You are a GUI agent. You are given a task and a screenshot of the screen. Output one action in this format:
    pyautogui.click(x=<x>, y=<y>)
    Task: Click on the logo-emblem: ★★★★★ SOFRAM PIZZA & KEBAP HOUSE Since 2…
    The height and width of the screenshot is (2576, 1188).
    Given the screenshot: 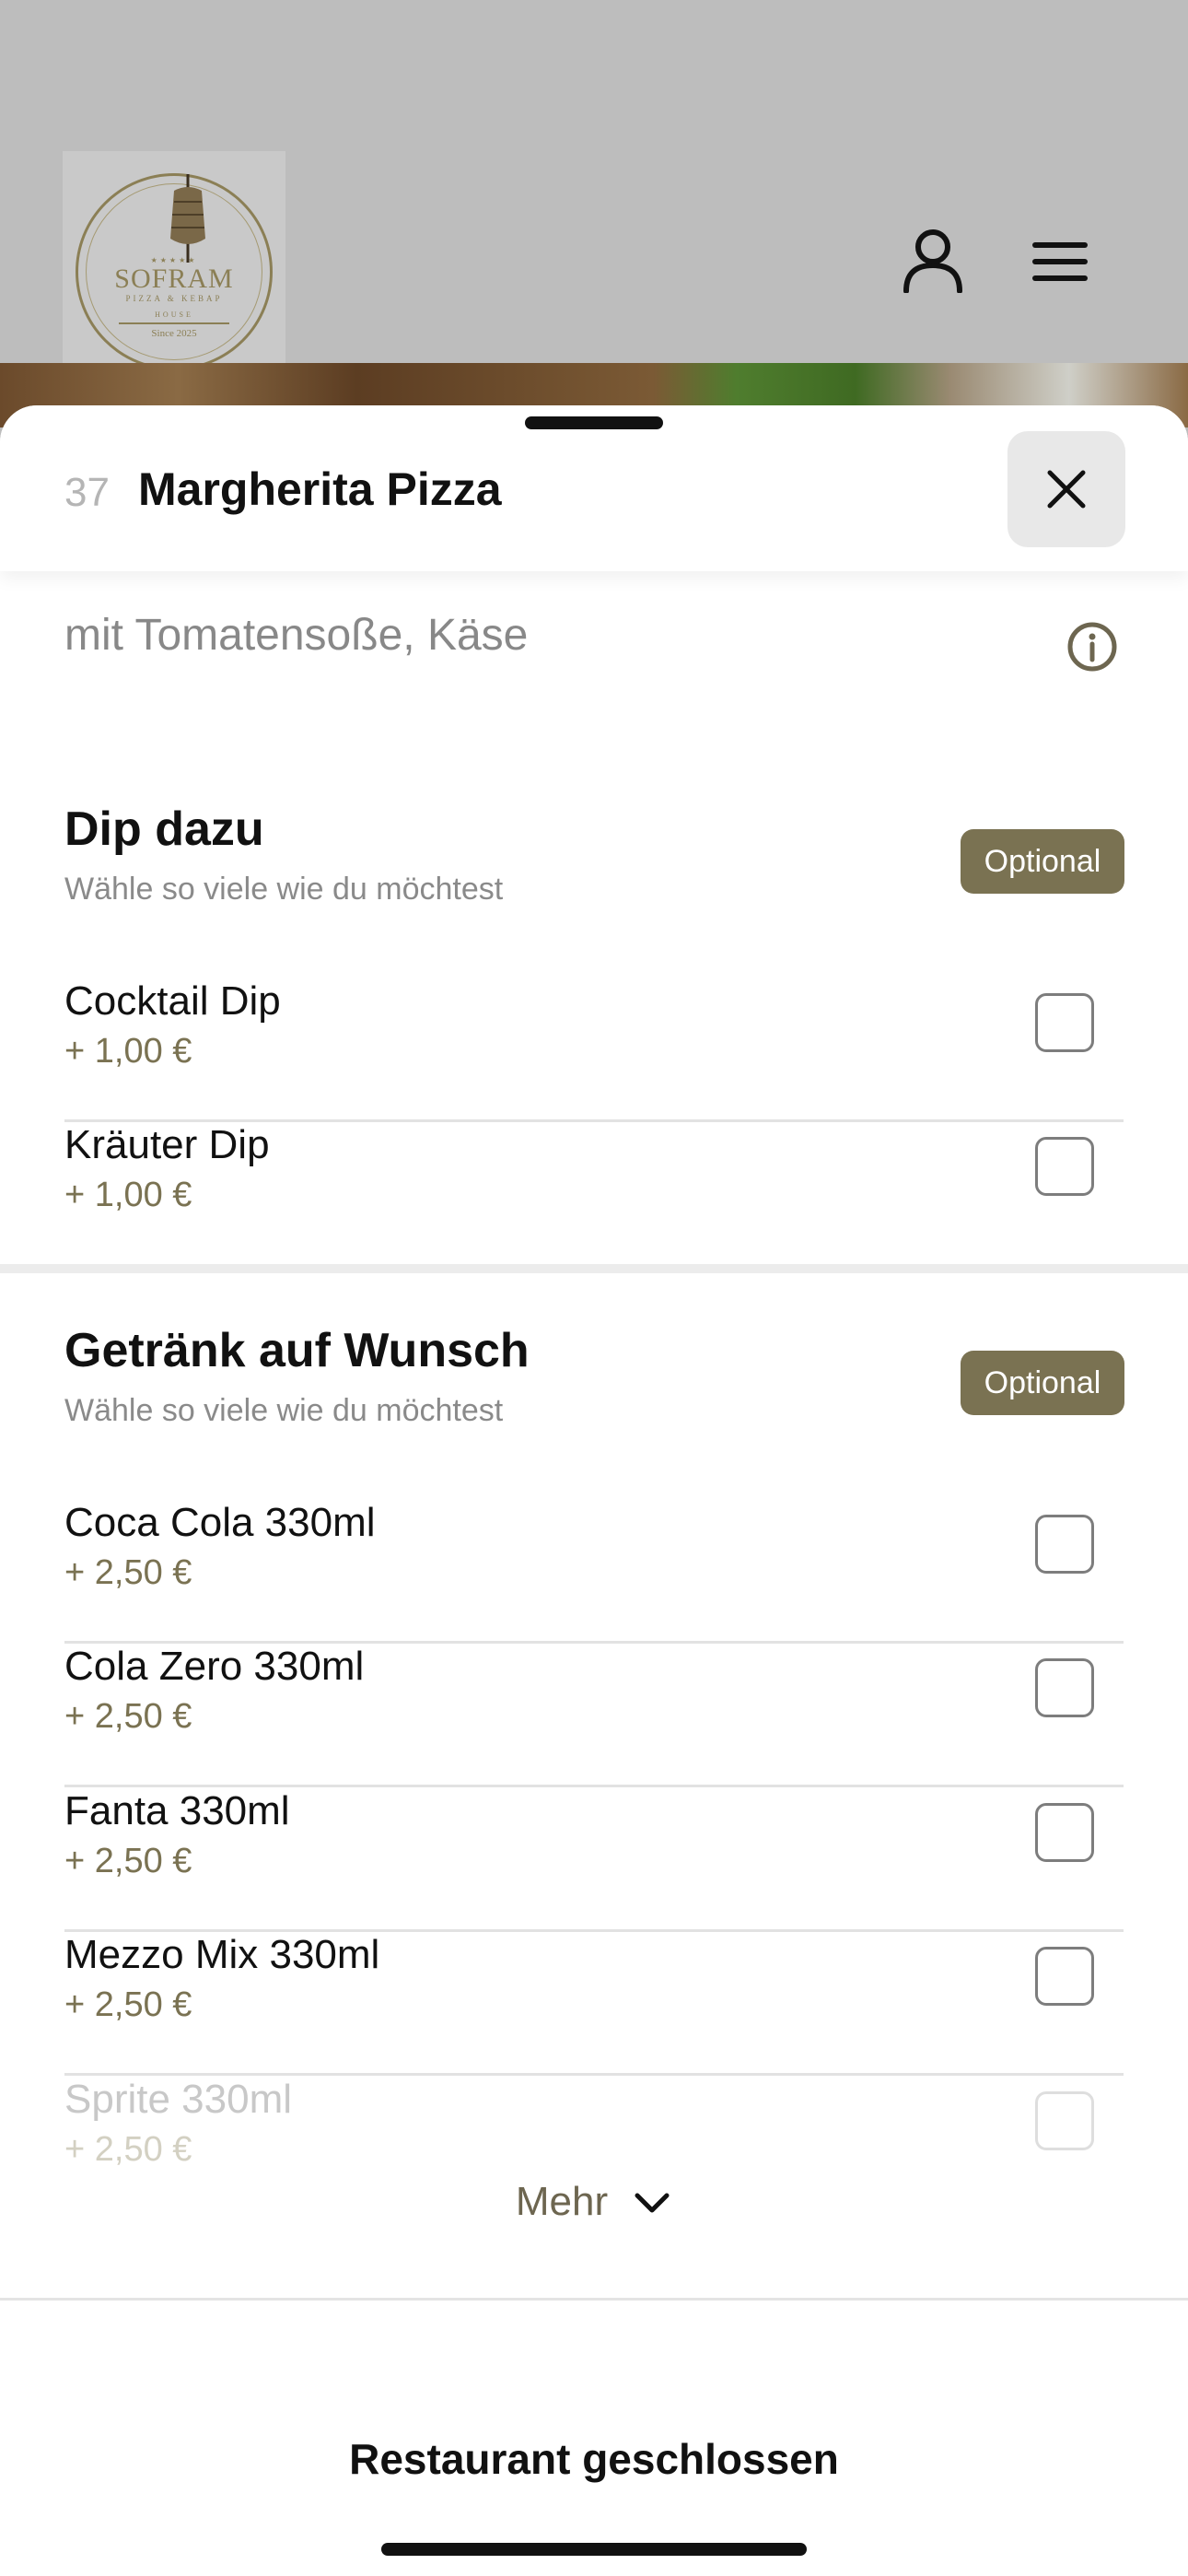 What is the action you would take?
    pyautogui.click(x=174, y=271)
    